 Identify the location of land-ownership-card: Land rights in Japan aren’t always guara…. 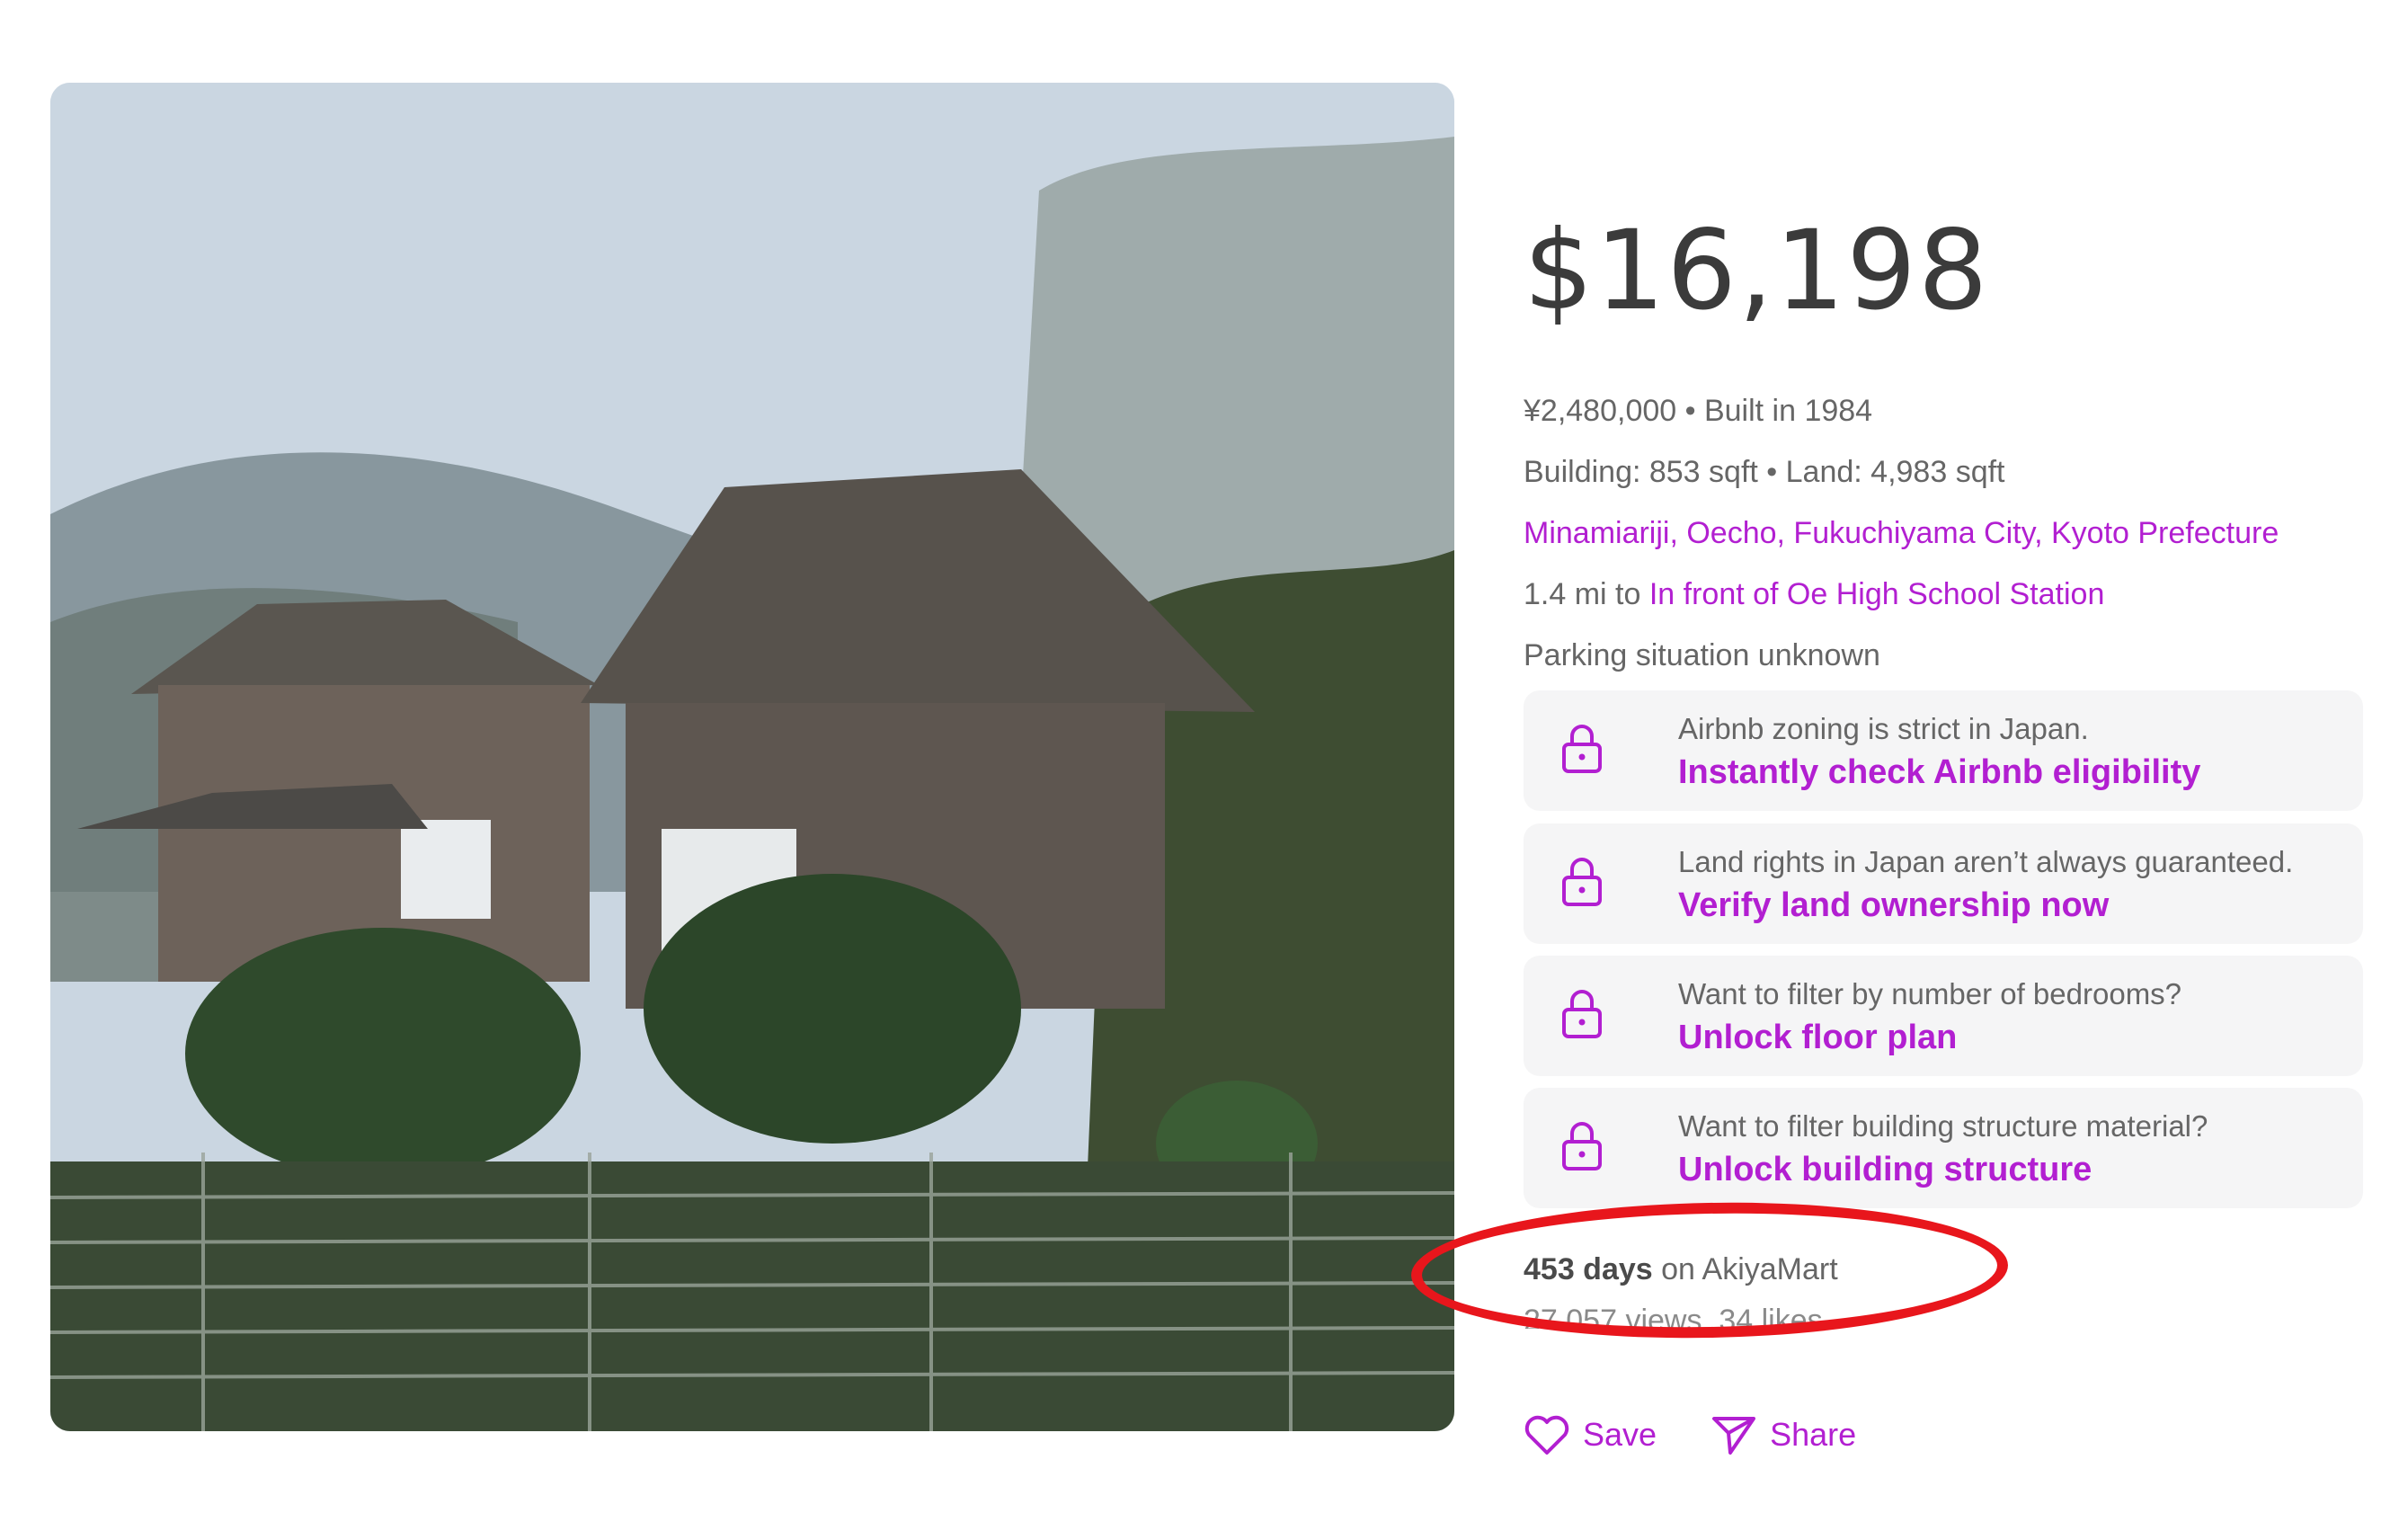
(1943, 884).